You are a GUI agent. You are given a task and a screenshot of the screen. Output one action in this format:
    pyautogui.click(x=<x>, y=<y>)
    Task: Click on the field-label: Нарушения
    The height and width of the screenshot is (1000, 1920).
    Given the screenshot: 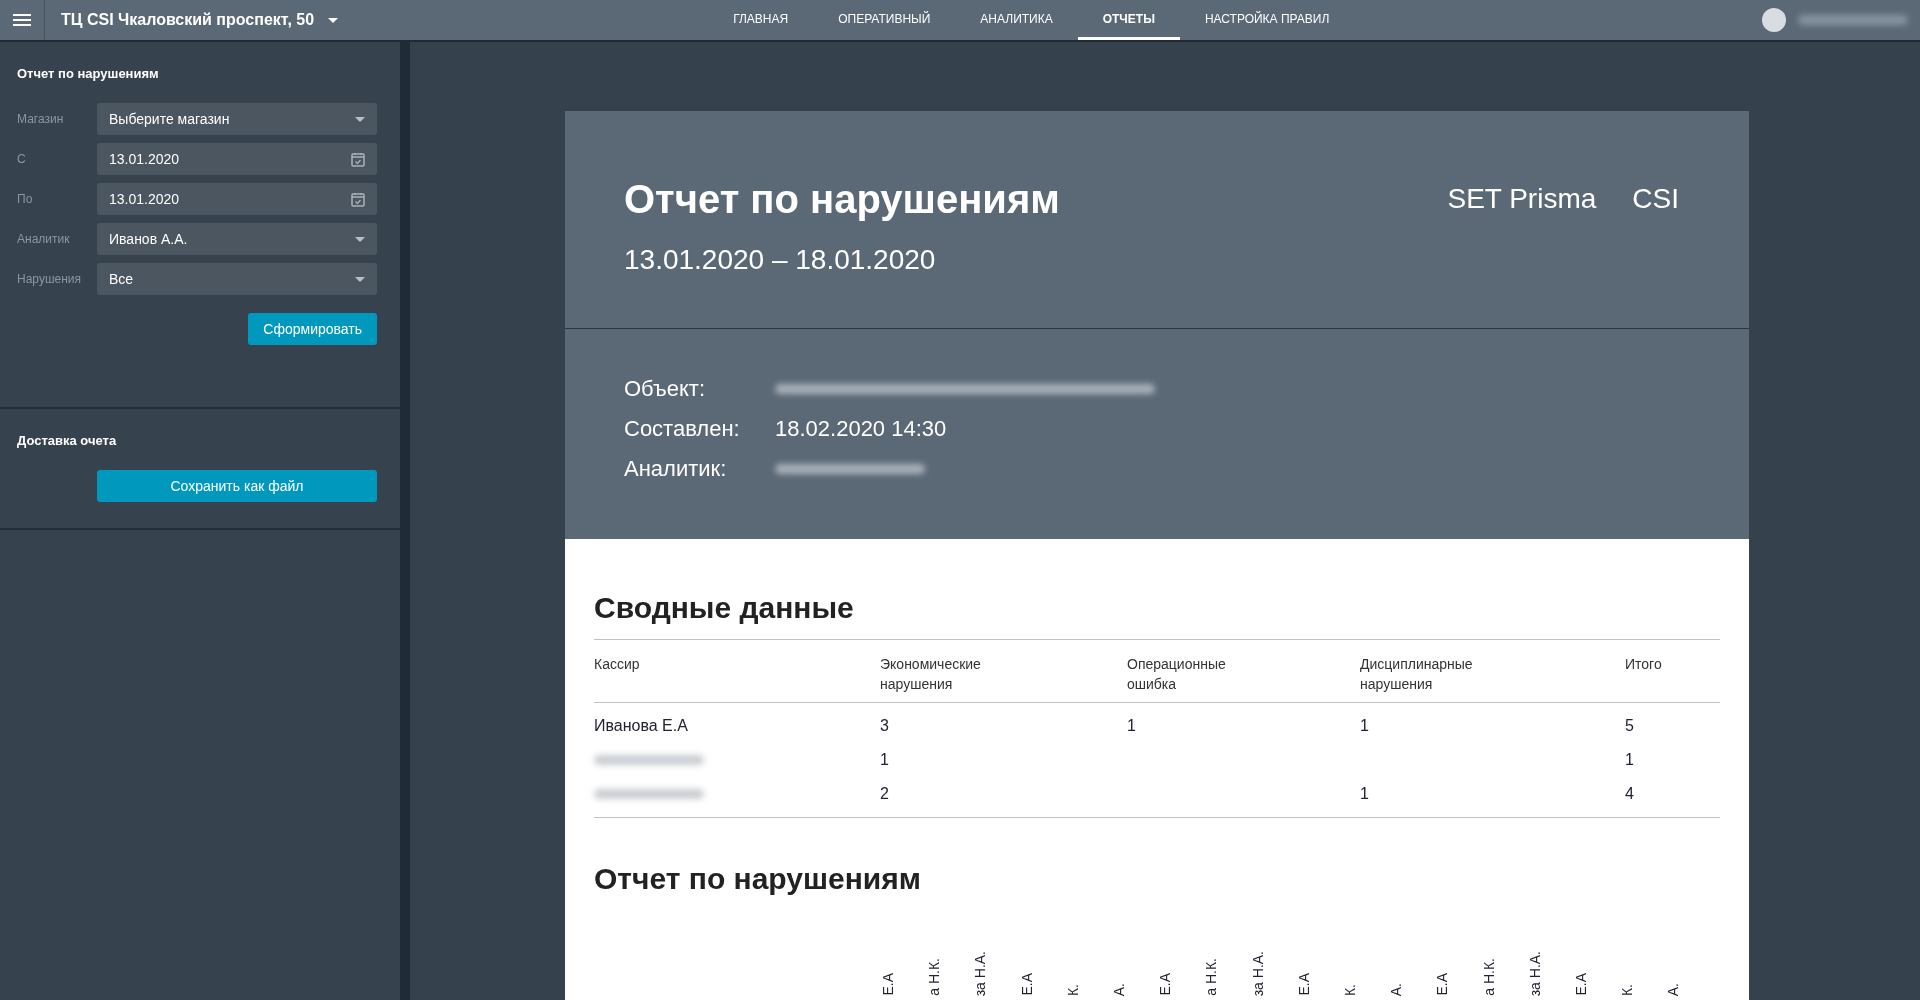 What is the action you would take?
    pyautogui.click(x=49, y=279)
    